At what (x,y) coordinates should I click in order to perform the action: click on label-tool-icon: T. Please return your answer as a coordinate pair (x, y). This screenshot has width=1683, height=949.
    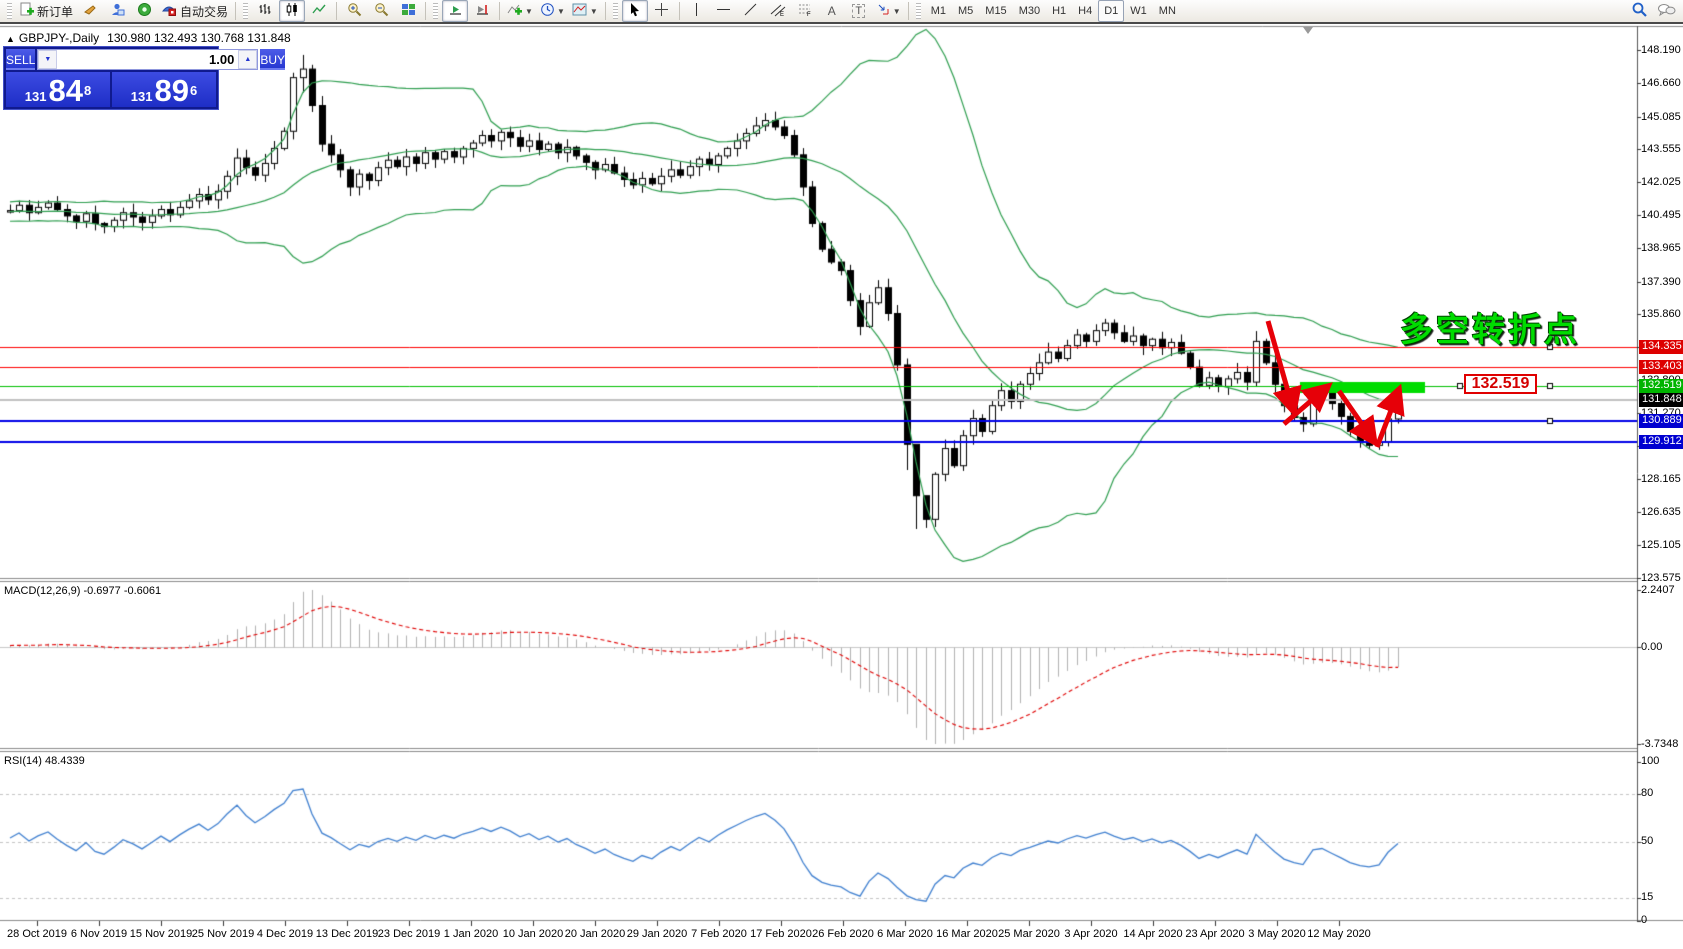
    Looking at the image, I should click on (859, 11).